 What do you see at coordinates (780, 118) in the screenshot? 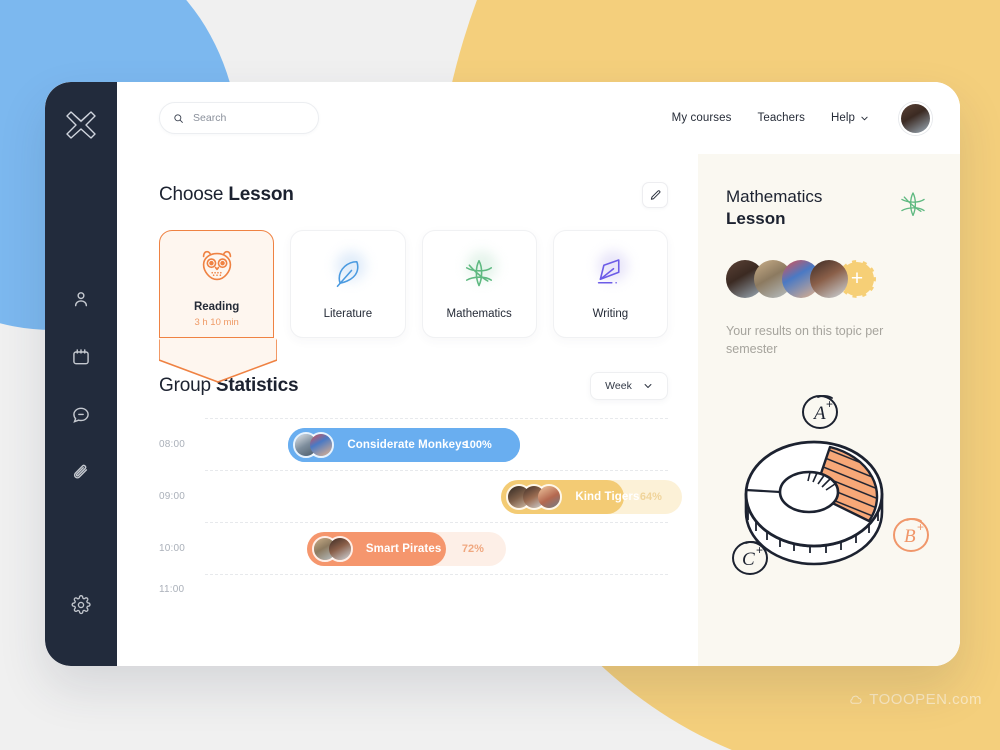
I see `nav-teachers: Teachers` at bounding box center [780, 118].